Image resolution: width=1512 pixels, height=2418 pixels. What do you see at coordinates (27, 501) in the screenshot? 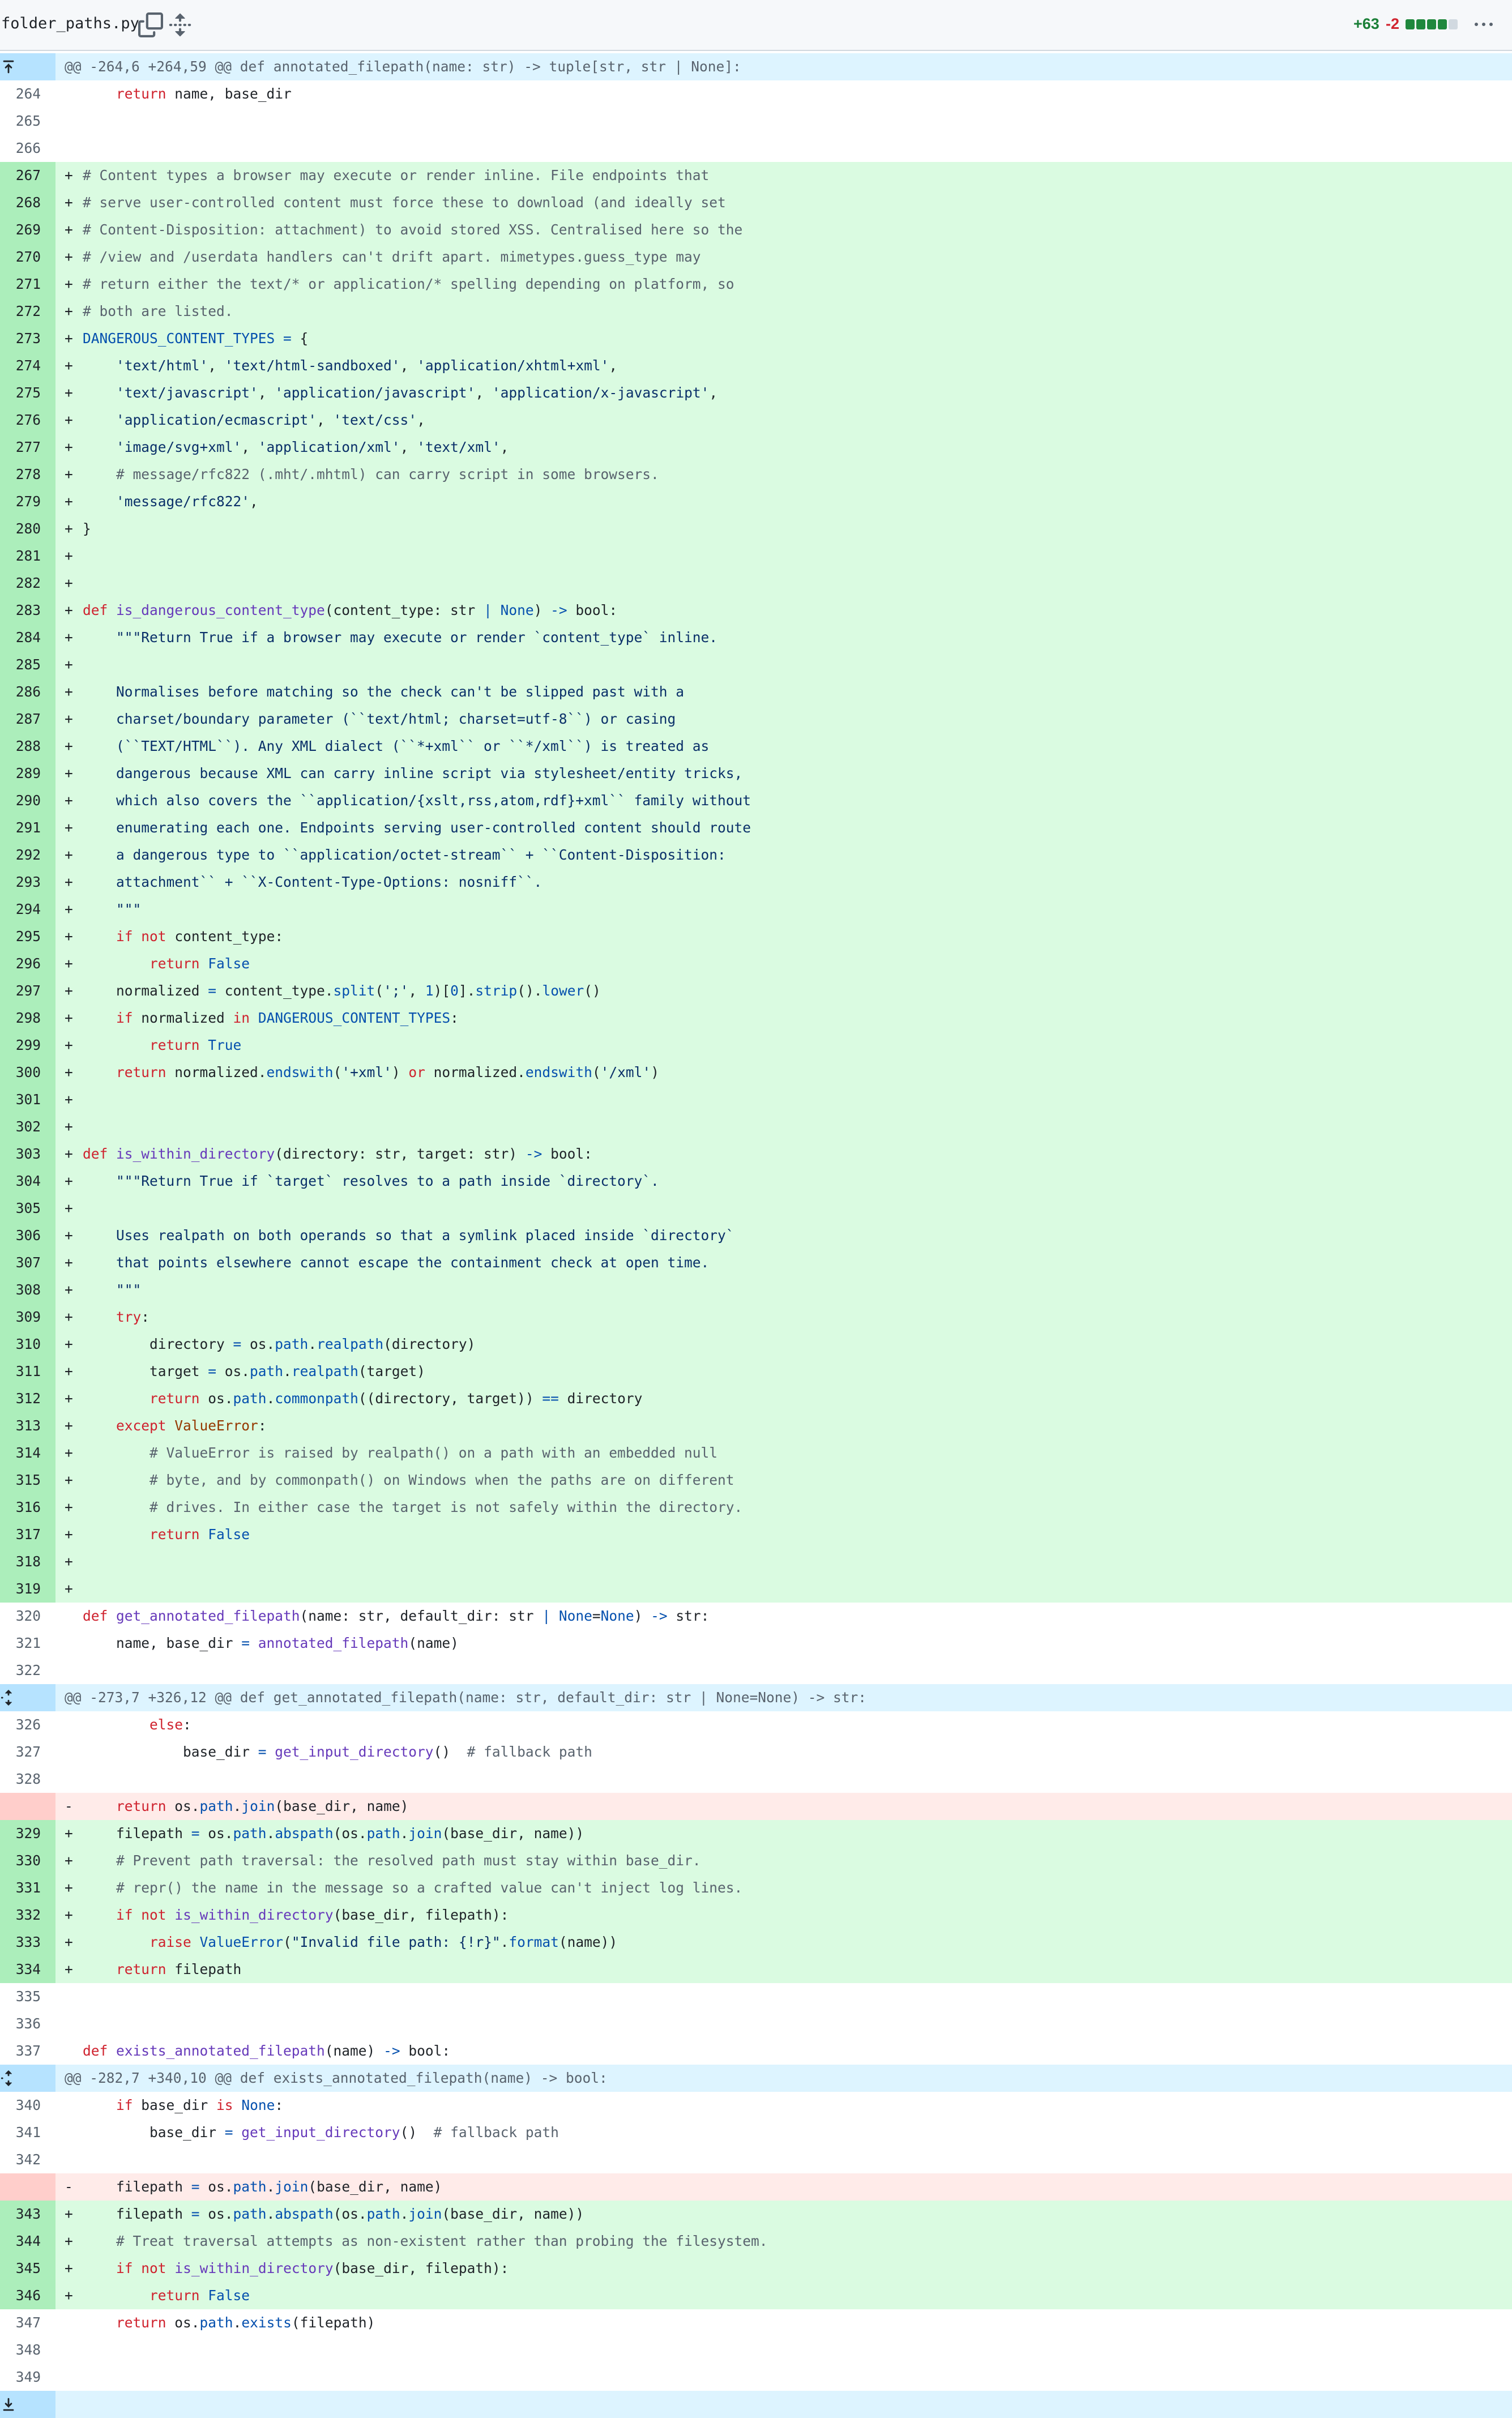
I see `line-number: 279` at bounding box center [27, 501].